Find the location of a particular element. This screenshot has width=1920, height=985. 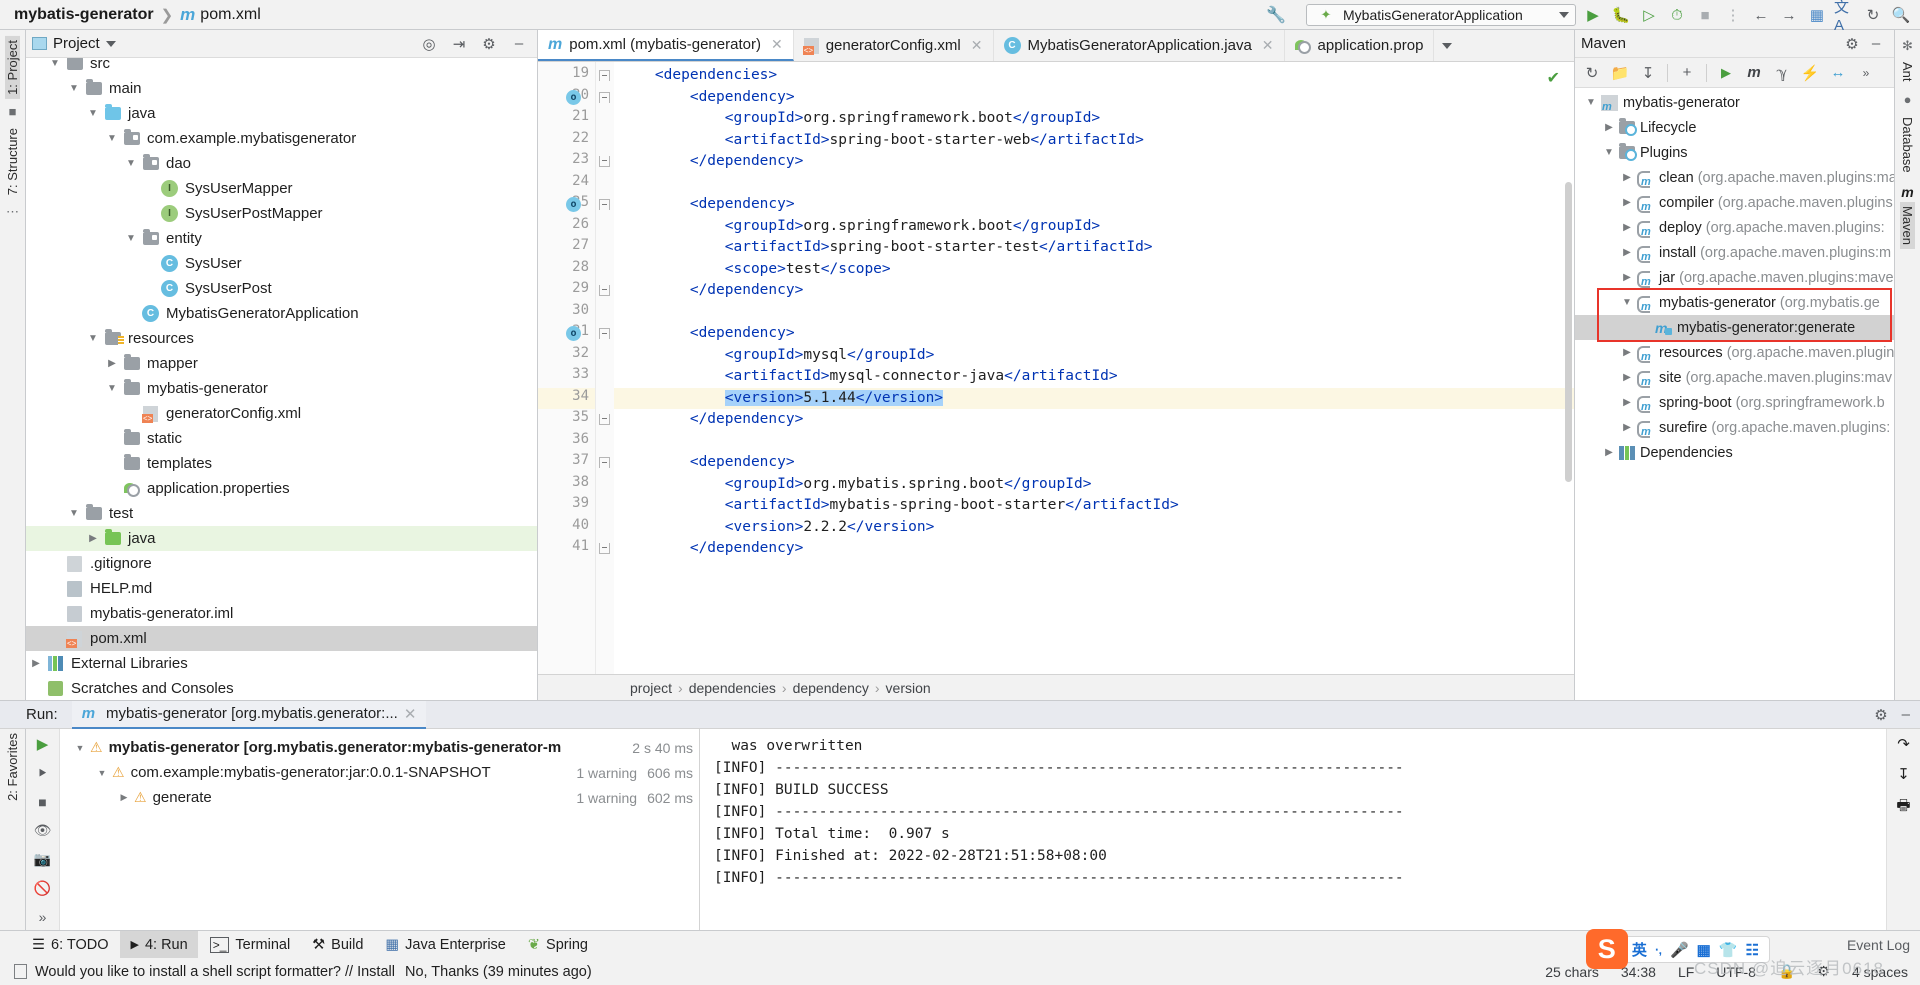

project-tree-row: entity is located at coordinates (281, 238).